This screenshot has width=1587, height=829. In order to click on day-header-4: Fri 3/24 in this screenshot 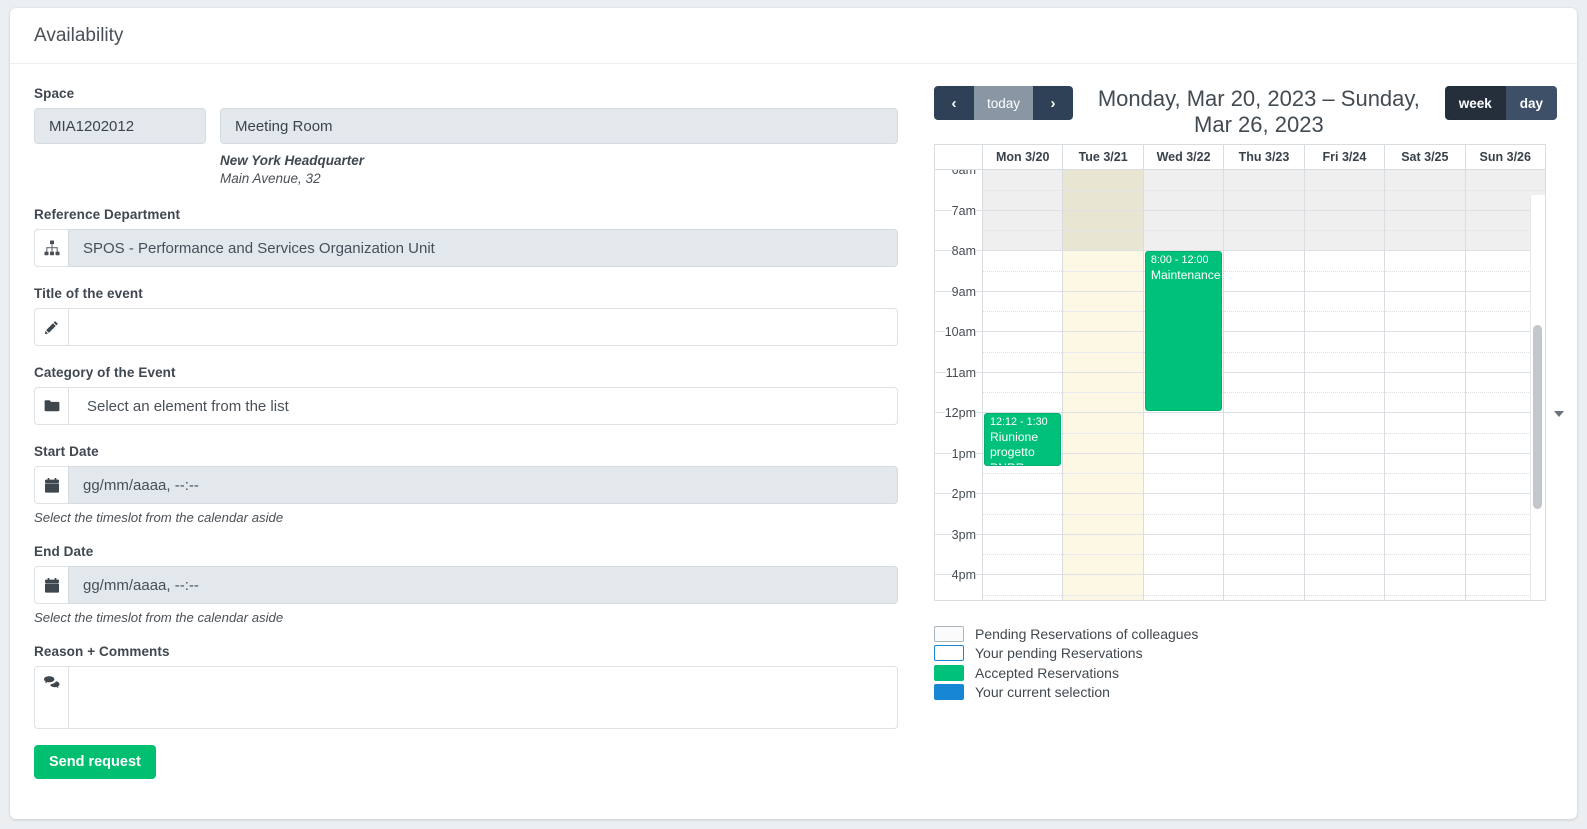, I will do `click(1345, 157)`.